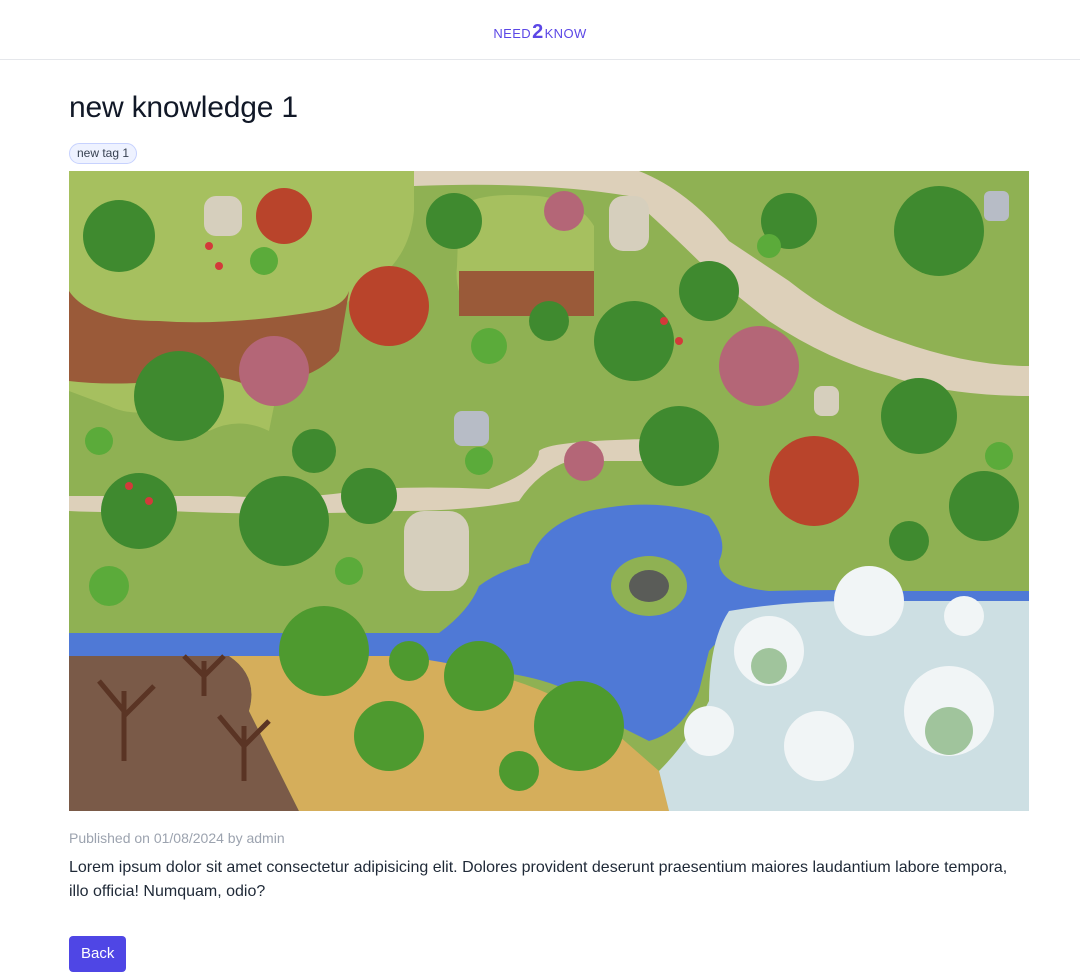 Image resolution: width=1080 pixels, height=972 pixels. Describe the element at coordinates (565, 33) in the screenshot. I see `logo-text-know: KNOW` at that location.